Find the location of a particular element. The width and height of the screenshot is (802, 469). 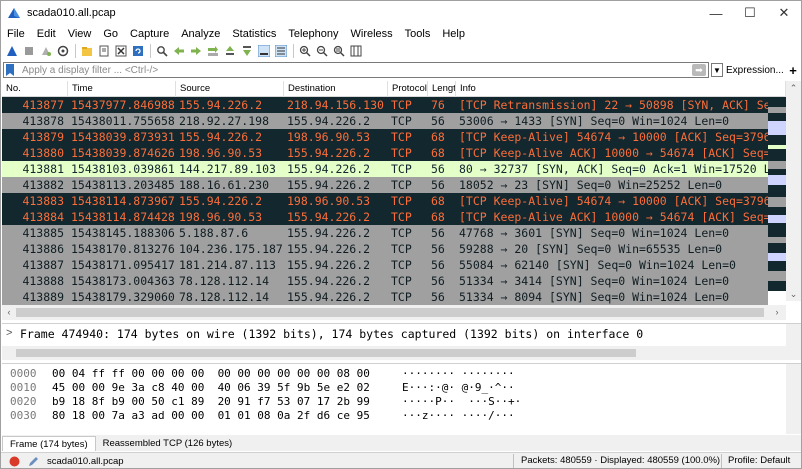

column-header-source: Source is located at coordinates (230, 89).